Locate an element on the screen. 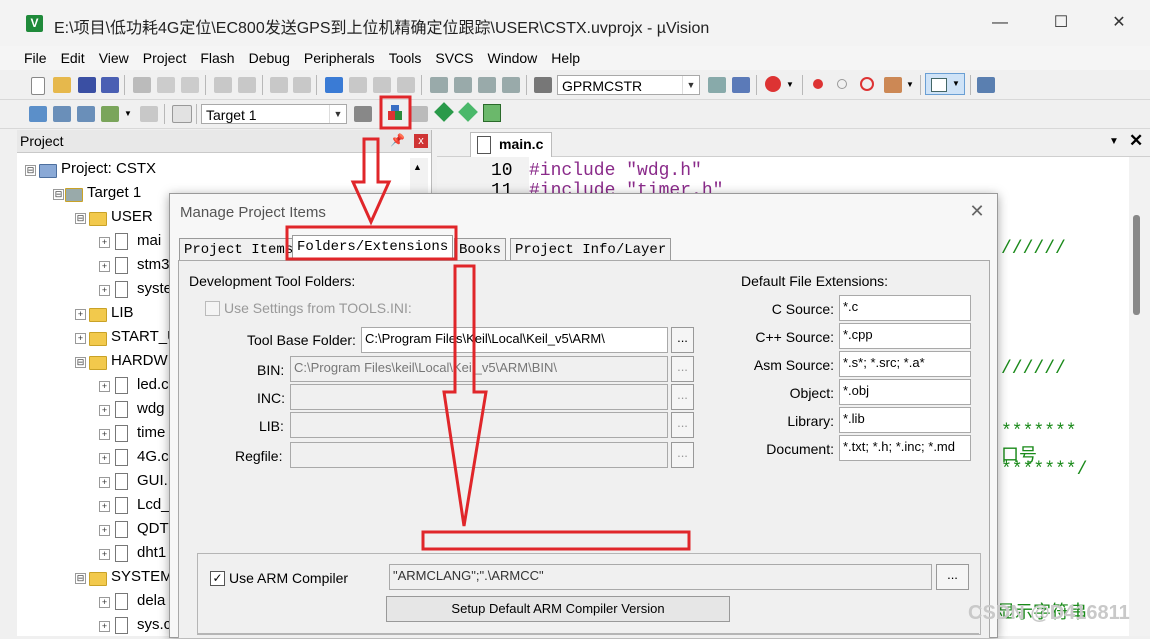 The image size is (1150, 639). annotation-box-toolbar-button is located at coordinates (395, 112).